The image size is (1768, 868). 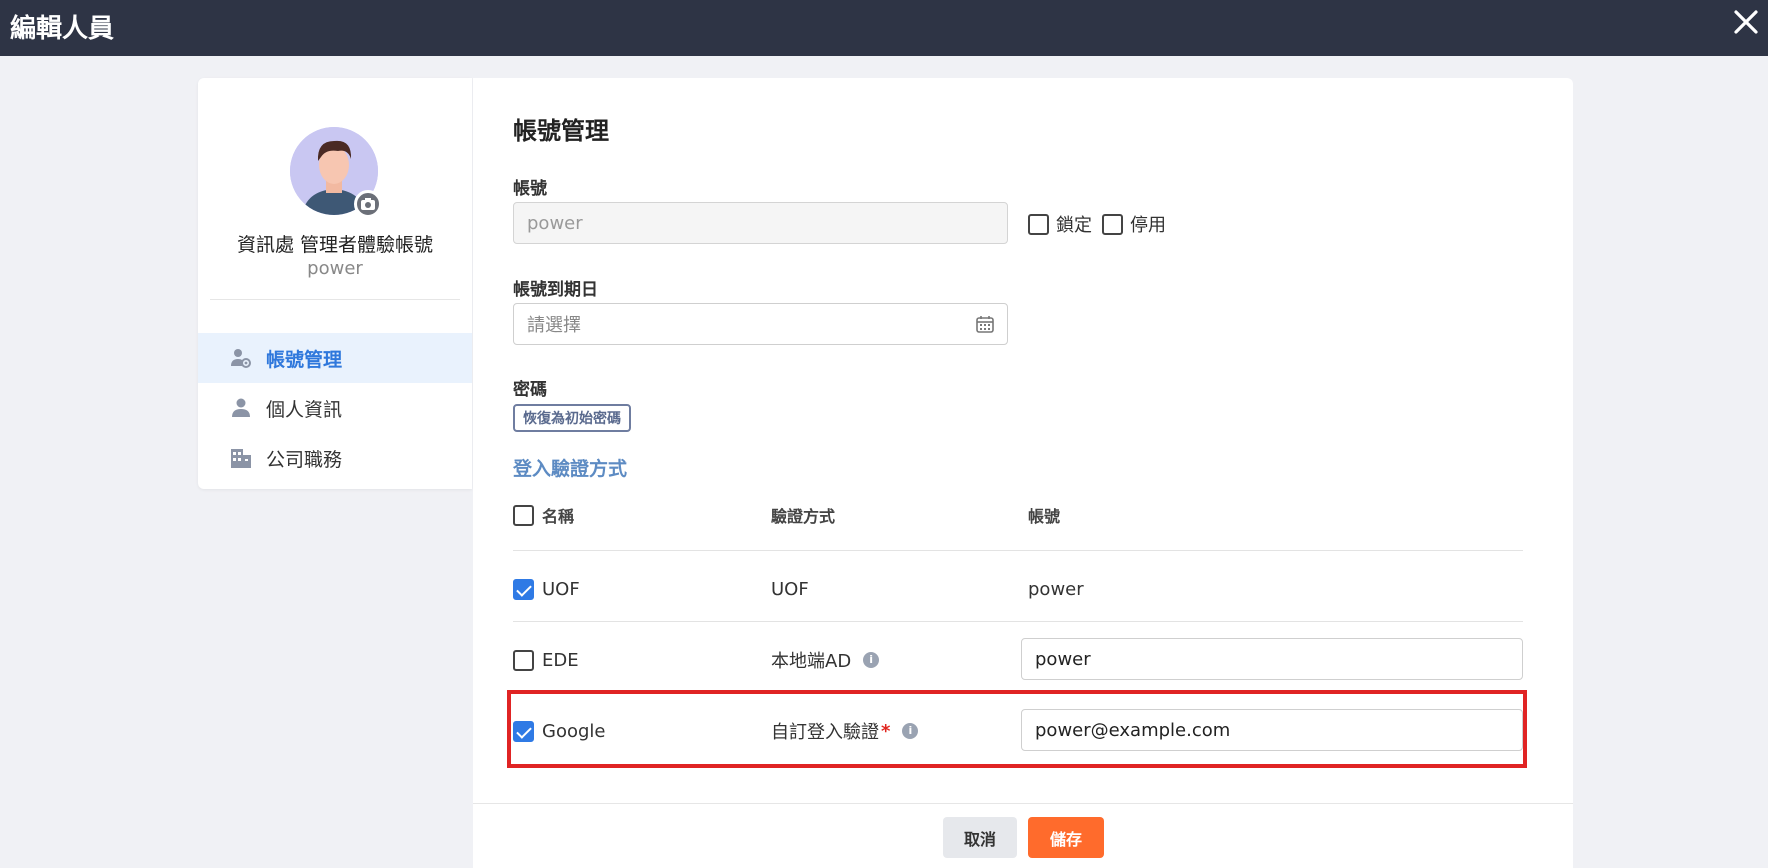 I want to click on table-row-ede-name: EDE, so click(x=546, y=660).